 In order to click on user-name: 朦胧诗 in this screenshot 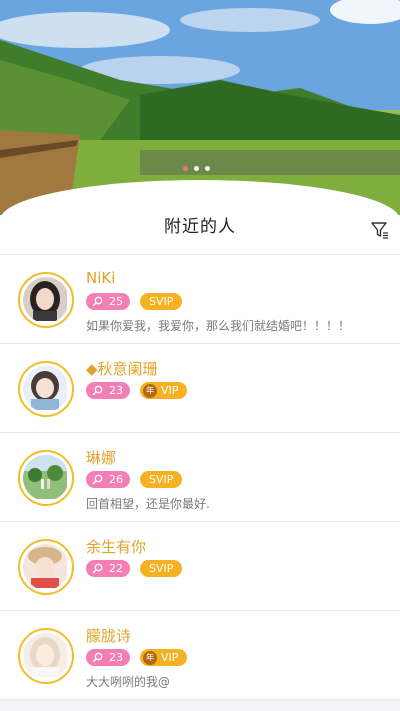, I will do `click(108, 635)`.